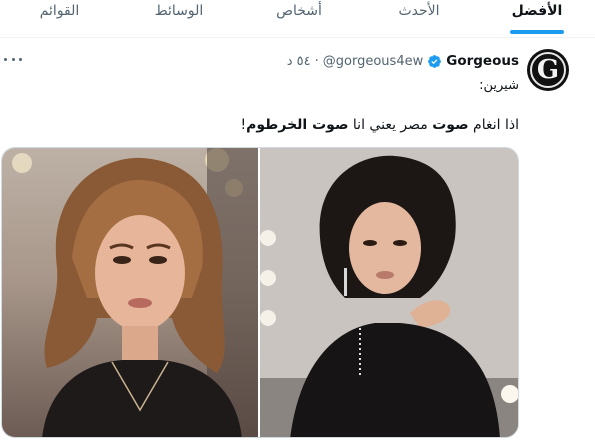 This screenshot has height=446, width=595. I want to click on verified-badge-icon, so click(435, 61).